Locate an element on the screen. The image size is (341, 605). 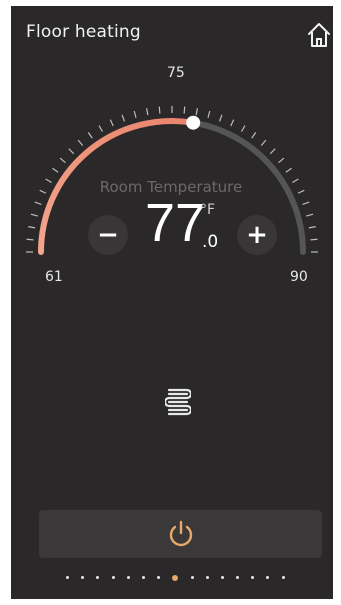
page-dot-active is located at coordinates (175, 577).